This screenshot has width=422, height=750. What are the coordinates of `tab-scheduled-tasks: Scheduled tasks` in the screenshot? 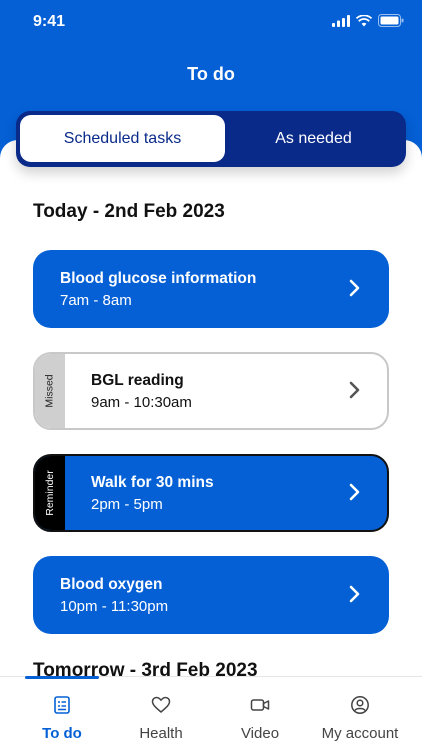 It's located at (122, 138).